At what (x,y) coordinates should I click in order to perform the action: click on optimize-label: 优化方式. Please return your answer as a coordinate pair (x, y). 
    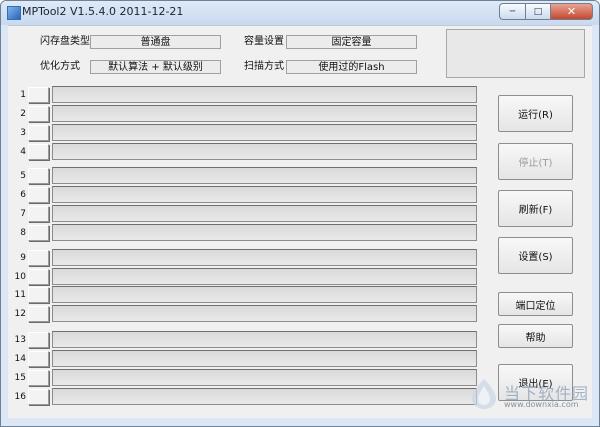
    Looking at the image, I should click on (60, 66).